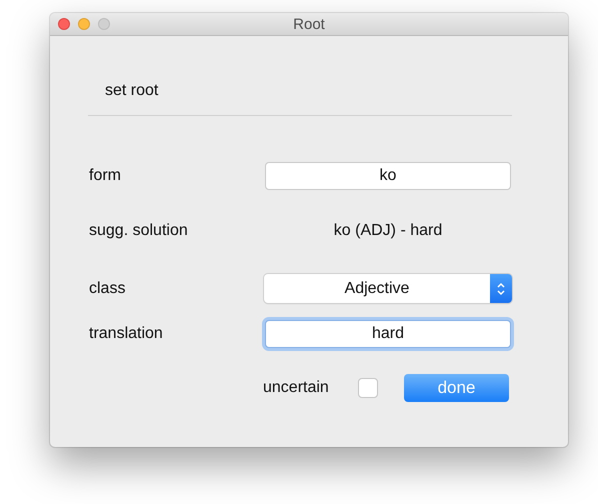 Image resolution: width=598 pixels, height=504 pixels. Describe the element at coordinates (296, 388) in the screenshot. I see `checkbox-label: uncertain` at that location.